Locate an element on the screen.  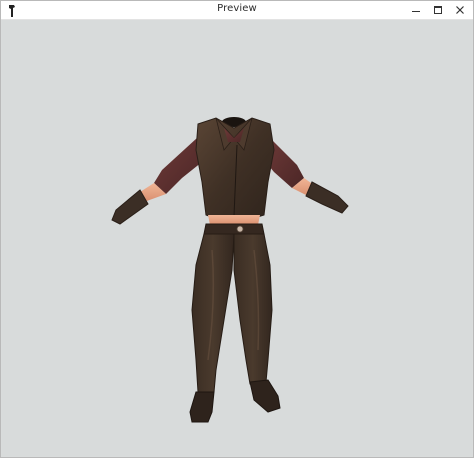
maximize-button is located at coordinates (438, 10).